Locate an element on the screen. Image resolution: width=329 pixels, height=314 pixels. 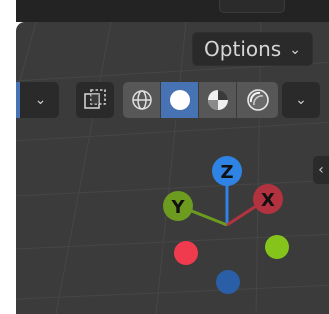
gizmo-x-axis: X is located at coordinates (268, 199).